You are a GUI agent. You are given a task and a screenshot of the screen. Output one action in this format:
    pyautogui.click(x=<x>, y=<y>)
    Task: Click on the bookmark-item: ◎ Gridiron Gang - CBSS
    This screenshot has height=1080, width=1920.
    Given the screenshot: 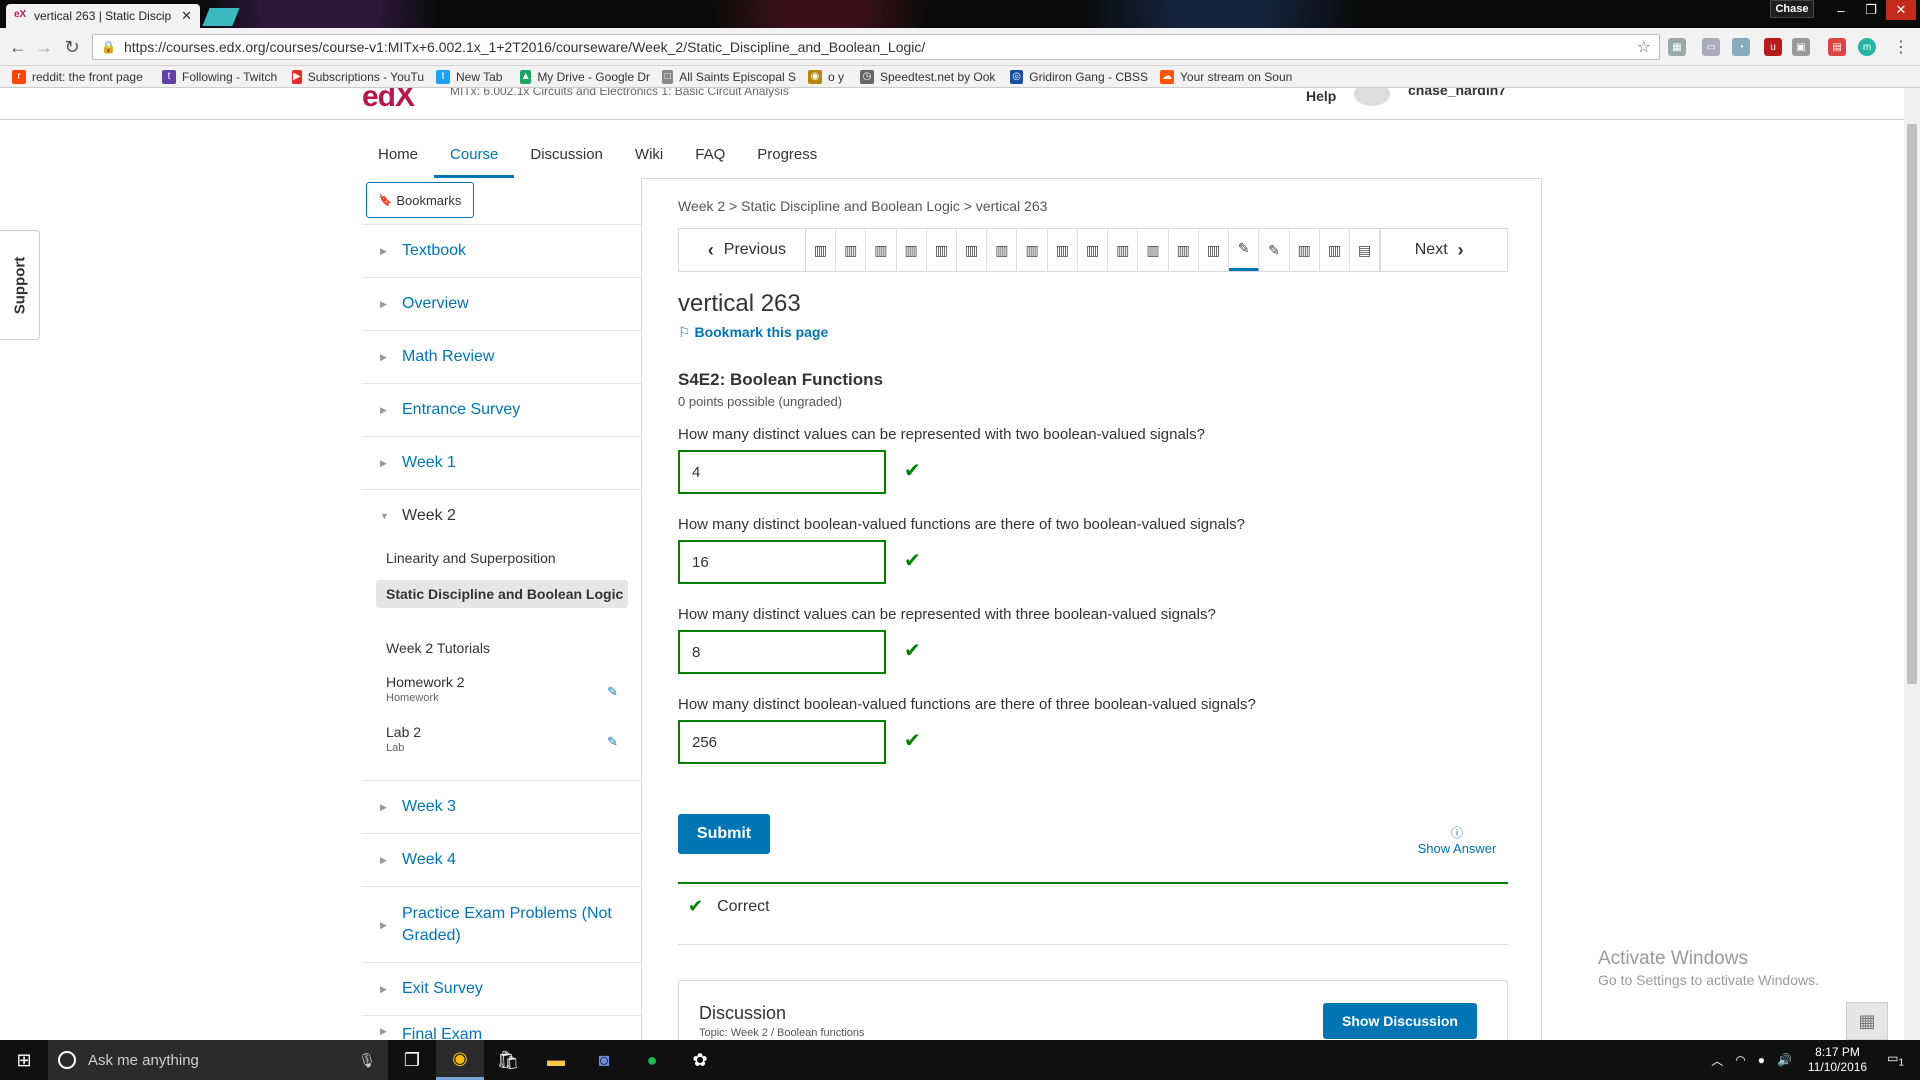 What is the action you would take?
    pyautogui.click(x=1079, y=76)
    